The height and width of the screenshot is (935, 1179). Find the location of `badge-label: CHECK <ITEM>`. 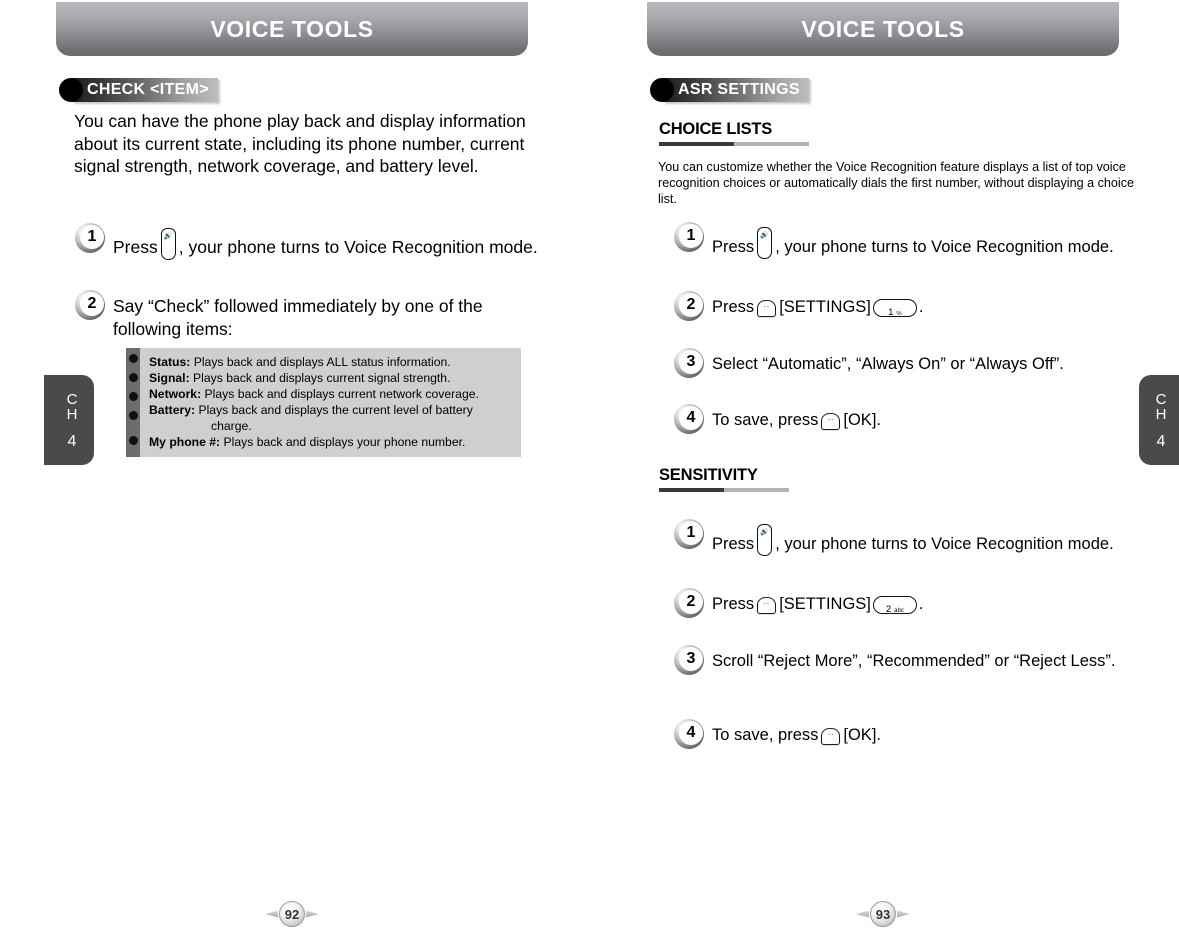

badge-label: CHECK <ITEM> is located at coordinates (148, 89).